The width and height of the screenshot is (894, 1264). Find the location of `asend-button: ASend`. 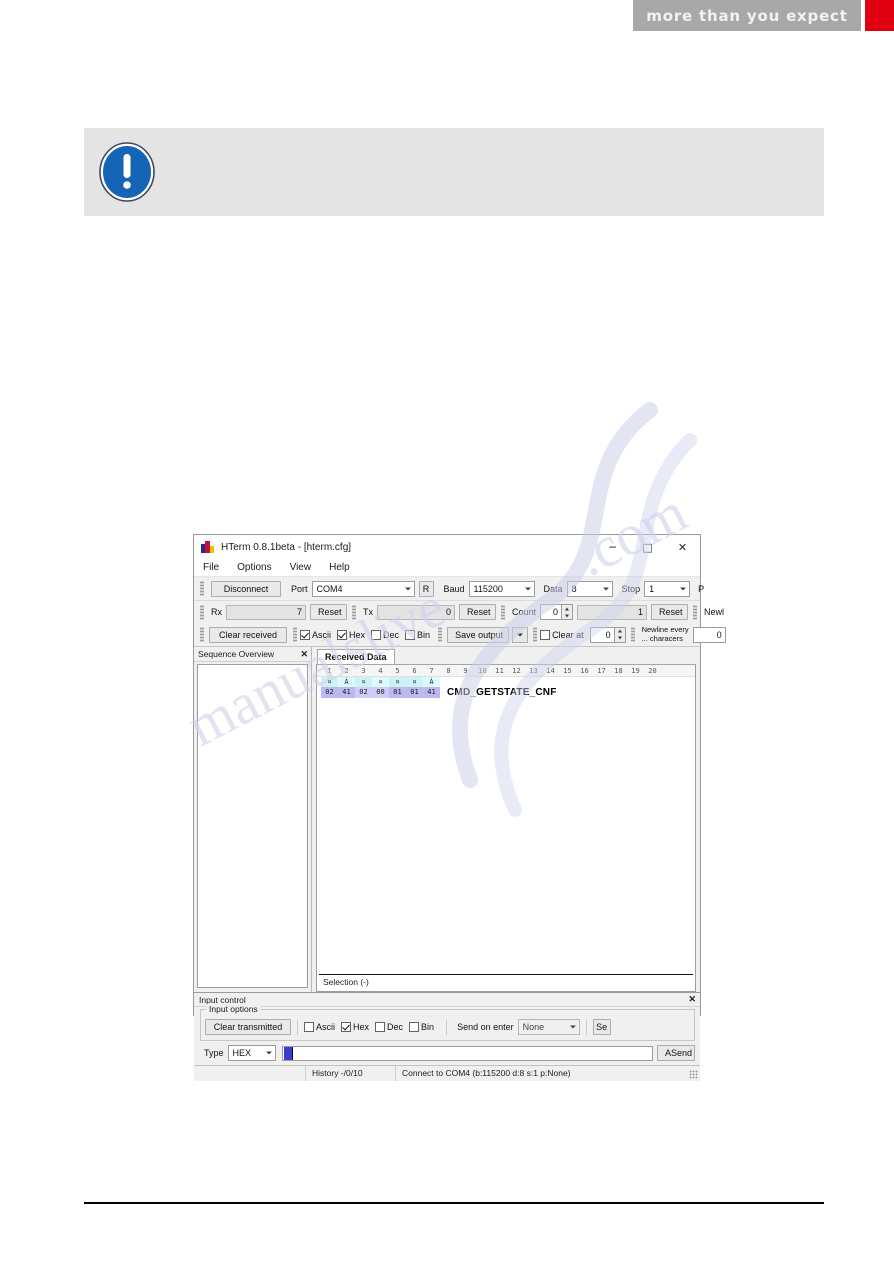

asend-button: ASend is located at coordinates (676, 1053).